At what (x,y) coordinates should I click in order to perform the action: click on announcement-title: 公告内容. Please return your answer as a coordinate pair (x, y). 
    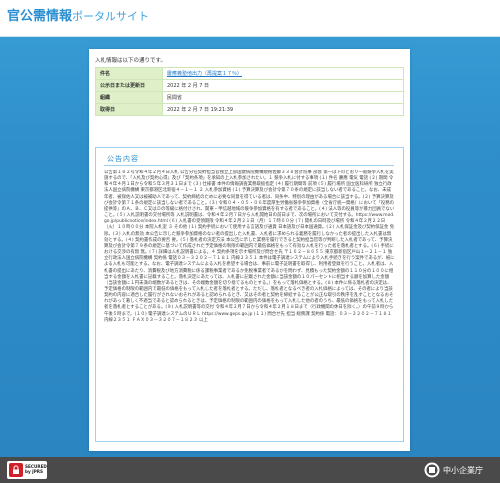
    Looking at the image, I should click on (123, 159).